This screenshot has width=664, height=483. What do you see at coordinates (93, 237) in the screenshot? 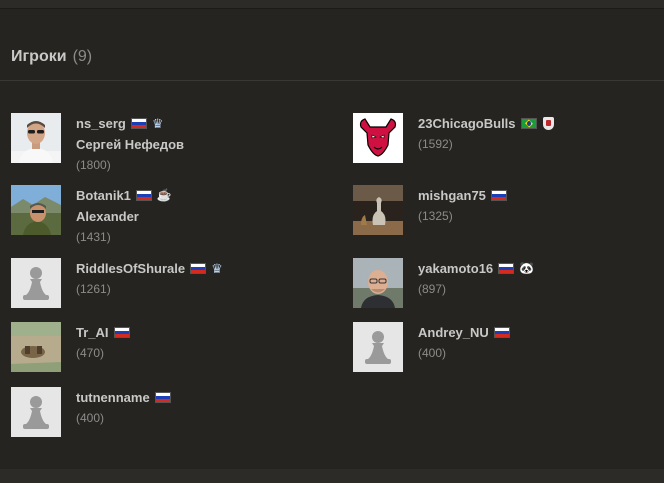
I see `player-rating: (1431)` at bounding box center [93, 237].